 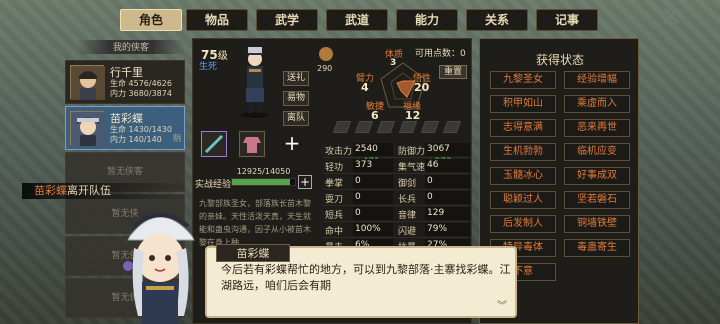 I want to click on status-buff: 经验增幅, so click(x=597, y=80).